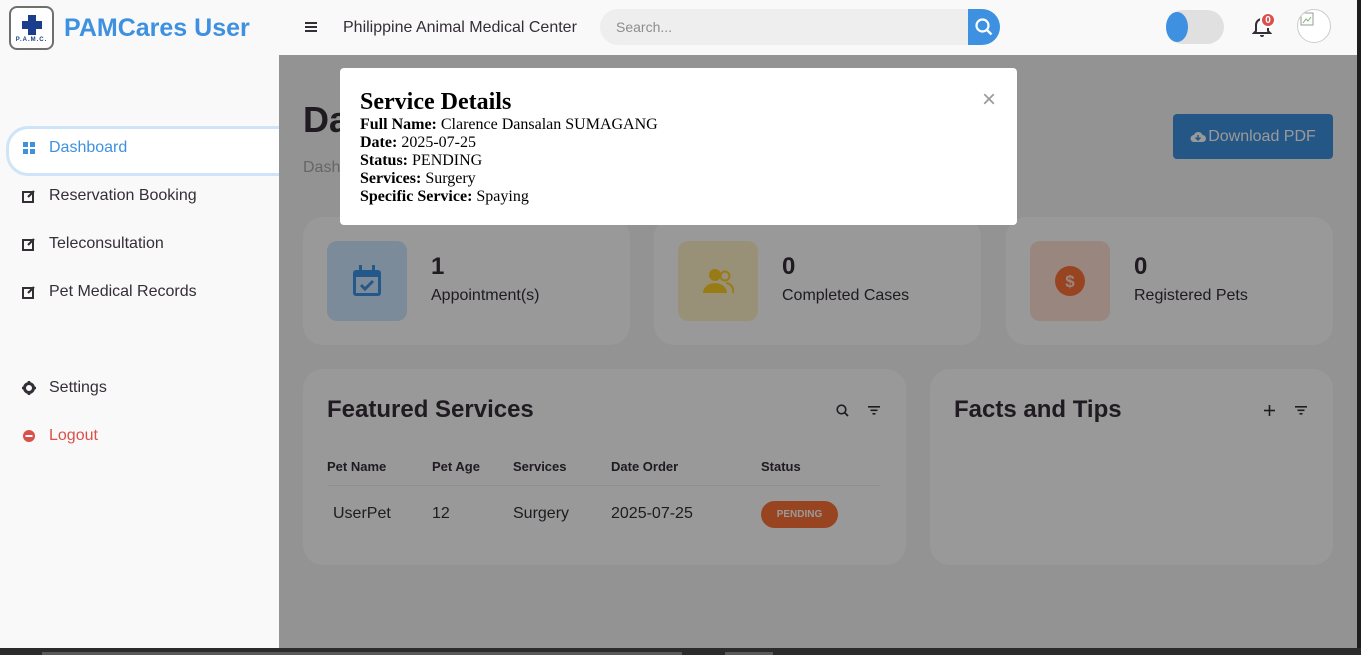 This screenshot has width=1361, height=655. Describe the element at coordinates (123, 291) in the screenshot. I see `sidebar-item-label: Pet Medical Records` at that location.